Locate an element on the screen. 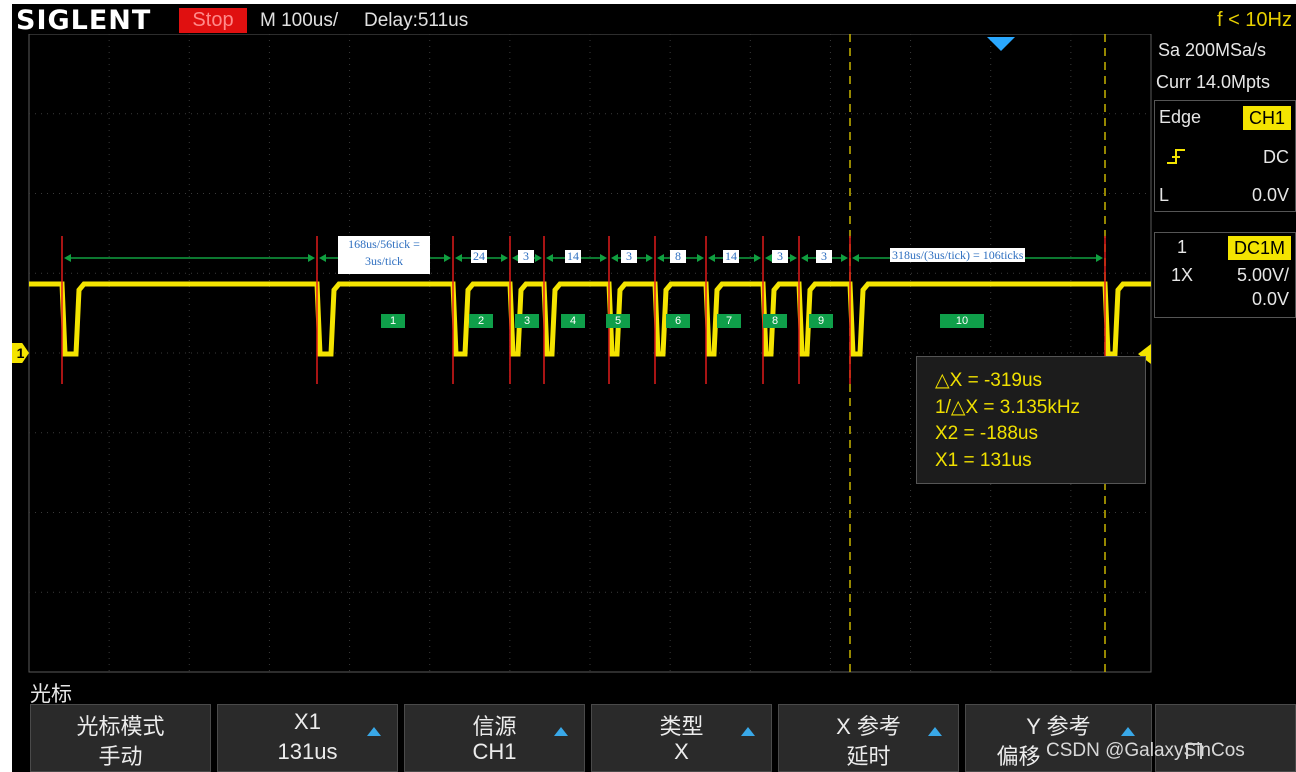  softkey-label: 信源 is located at coordinates (494, 726).